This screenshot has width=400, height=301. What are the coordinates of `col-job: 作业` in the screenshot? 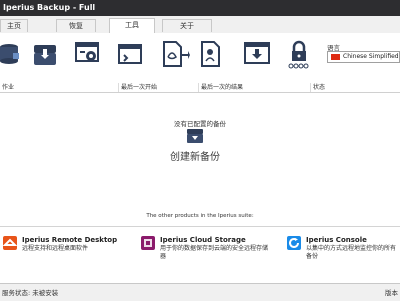 It's located at (59, 87).